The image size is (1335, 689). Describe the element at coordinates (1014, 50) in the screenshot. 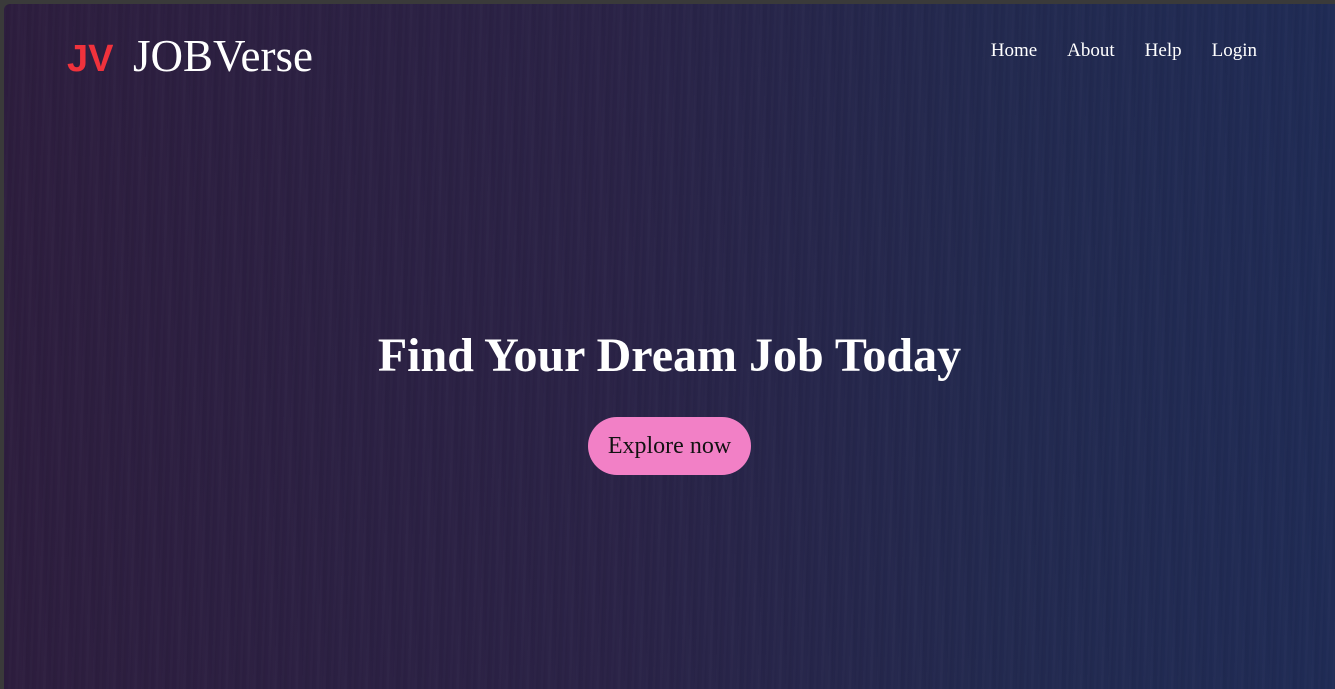

I see `nav-home-link: Home` at that location.